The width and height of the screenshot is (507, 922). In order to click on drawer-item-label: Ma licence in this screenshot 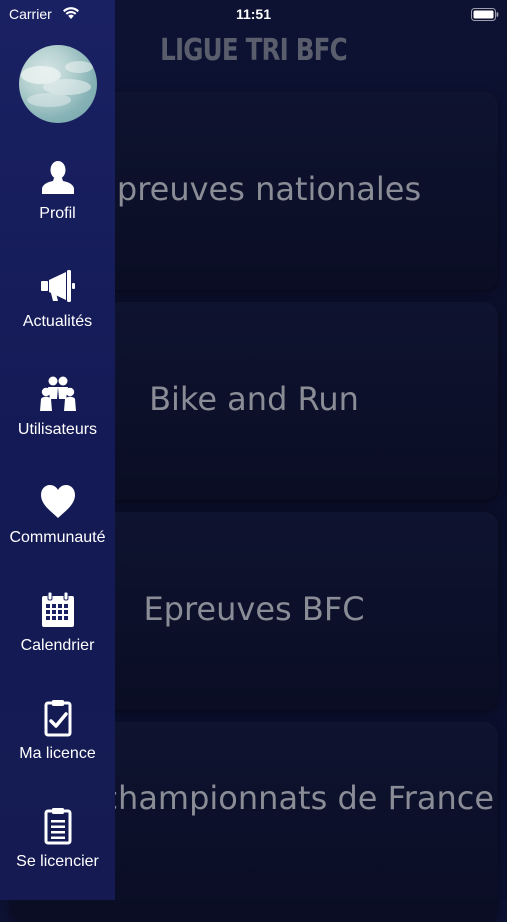, I will do `click(57, 753)`.